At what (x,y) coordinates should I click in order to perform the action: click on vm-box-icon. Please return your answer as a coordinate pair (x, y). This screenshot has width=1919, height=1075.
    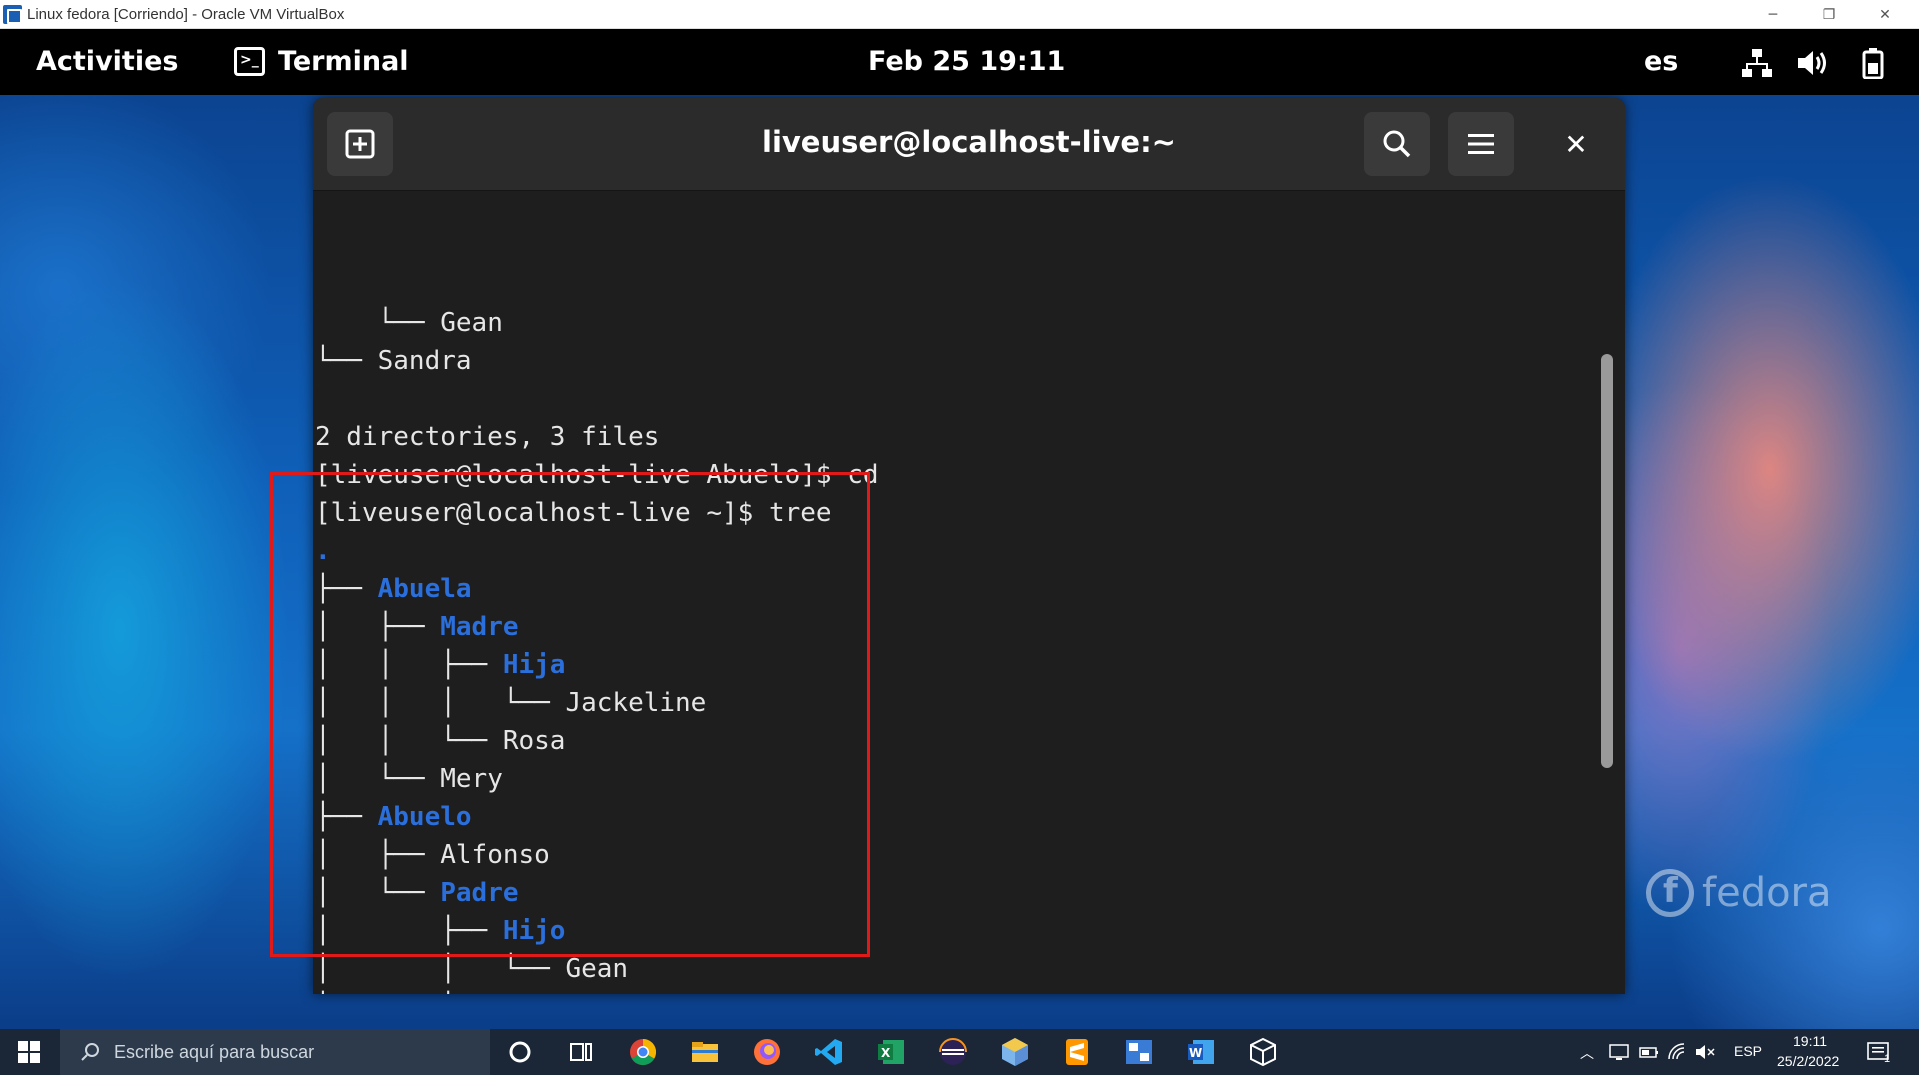
    Looking at the image, I should click on (1263, 1052).